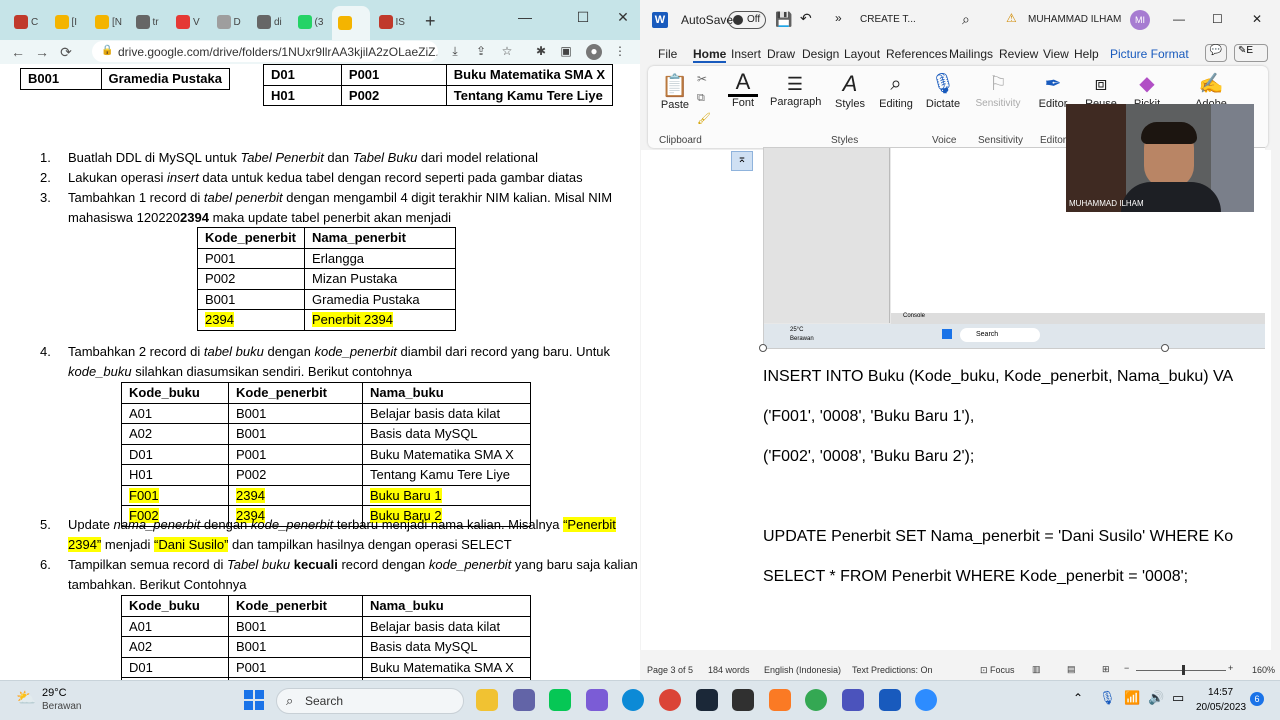 The width and height of the screenshot is (1280, 720). Describe the element at coordinates (61, 706) in the screenshot. I see `taskbar-weather: Berawan` at that location.